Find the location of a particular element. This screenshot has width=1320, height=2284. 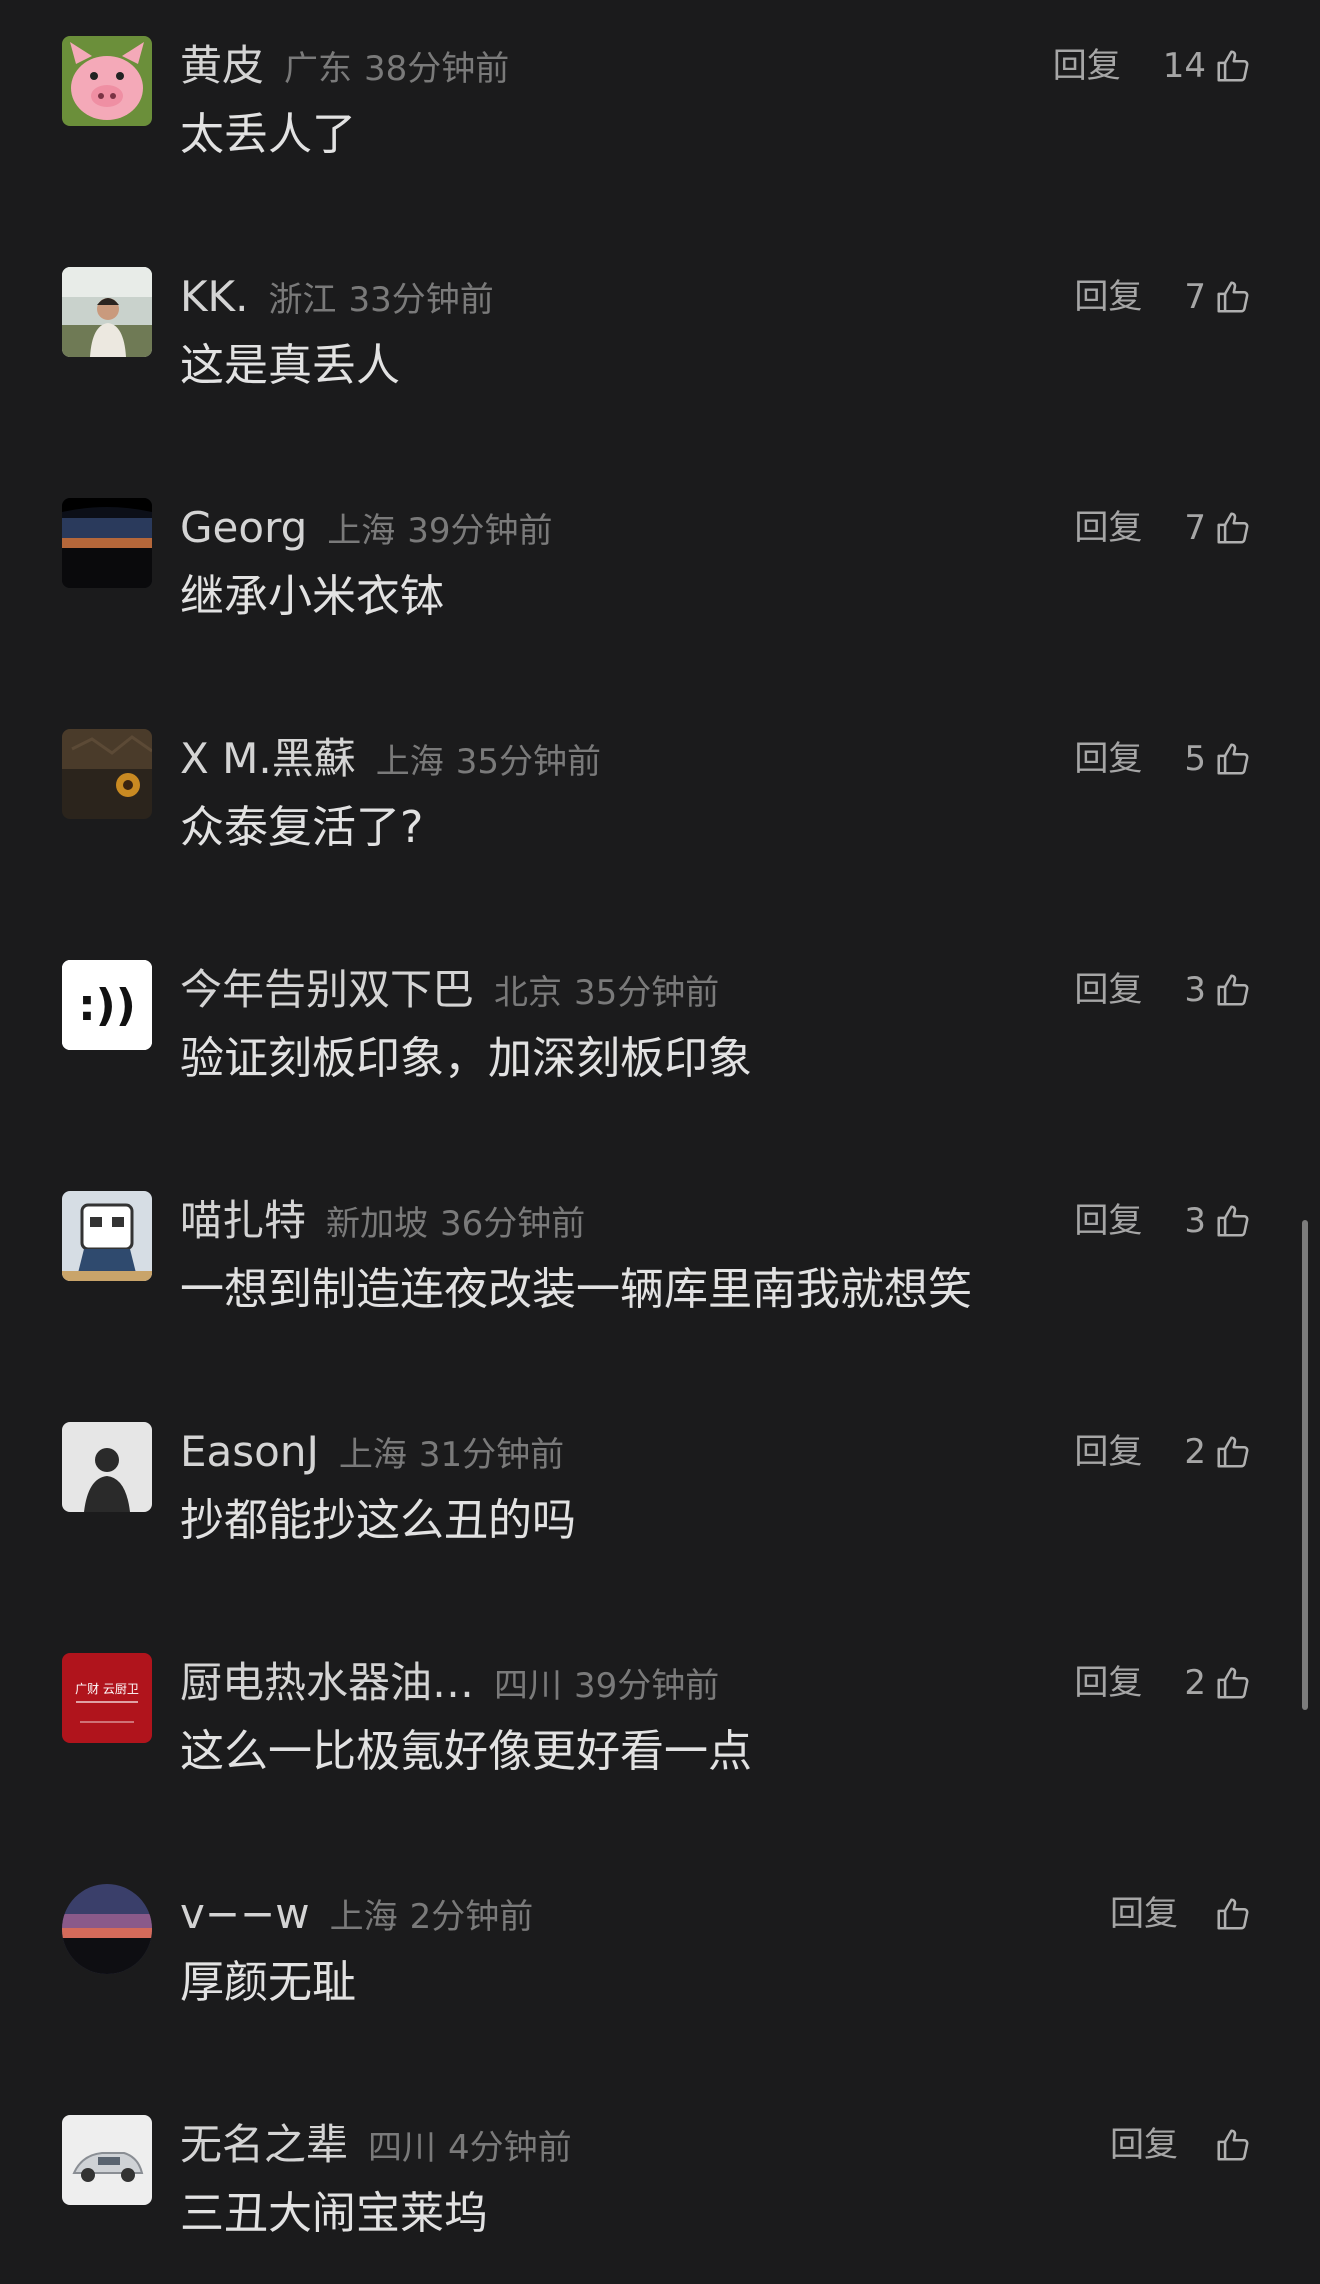

comment-meta: 无名之辈 四川 4分钟前 is located at coordinates (376, 2145).